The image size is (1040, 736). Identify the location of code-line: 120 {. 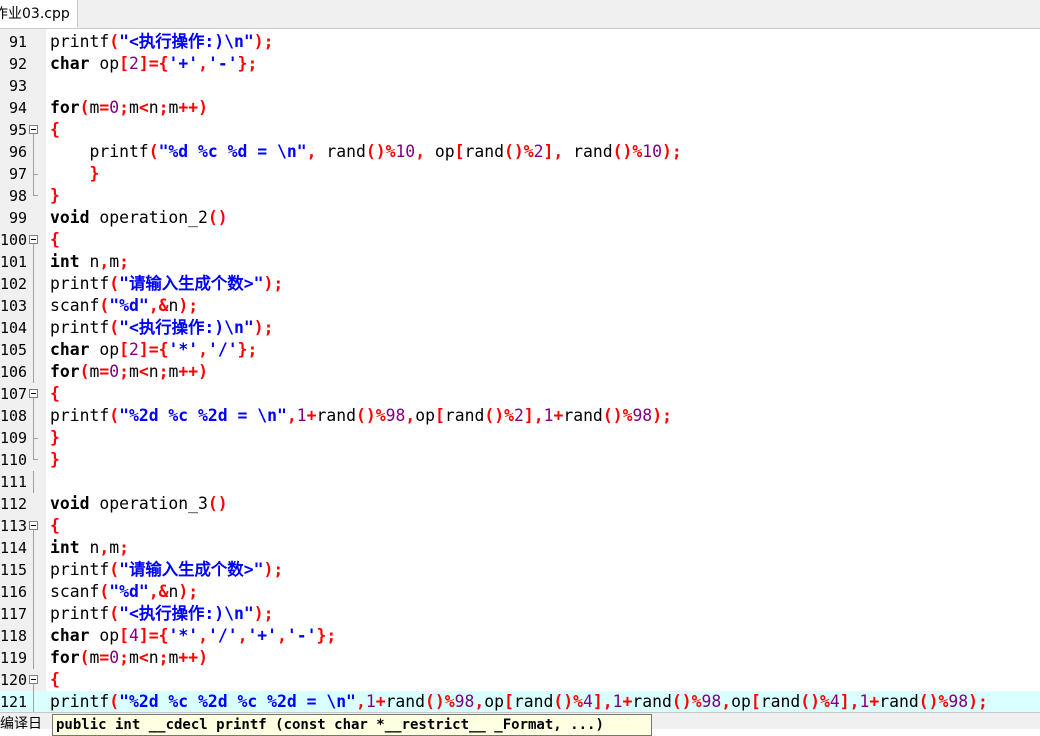
(520, 680).